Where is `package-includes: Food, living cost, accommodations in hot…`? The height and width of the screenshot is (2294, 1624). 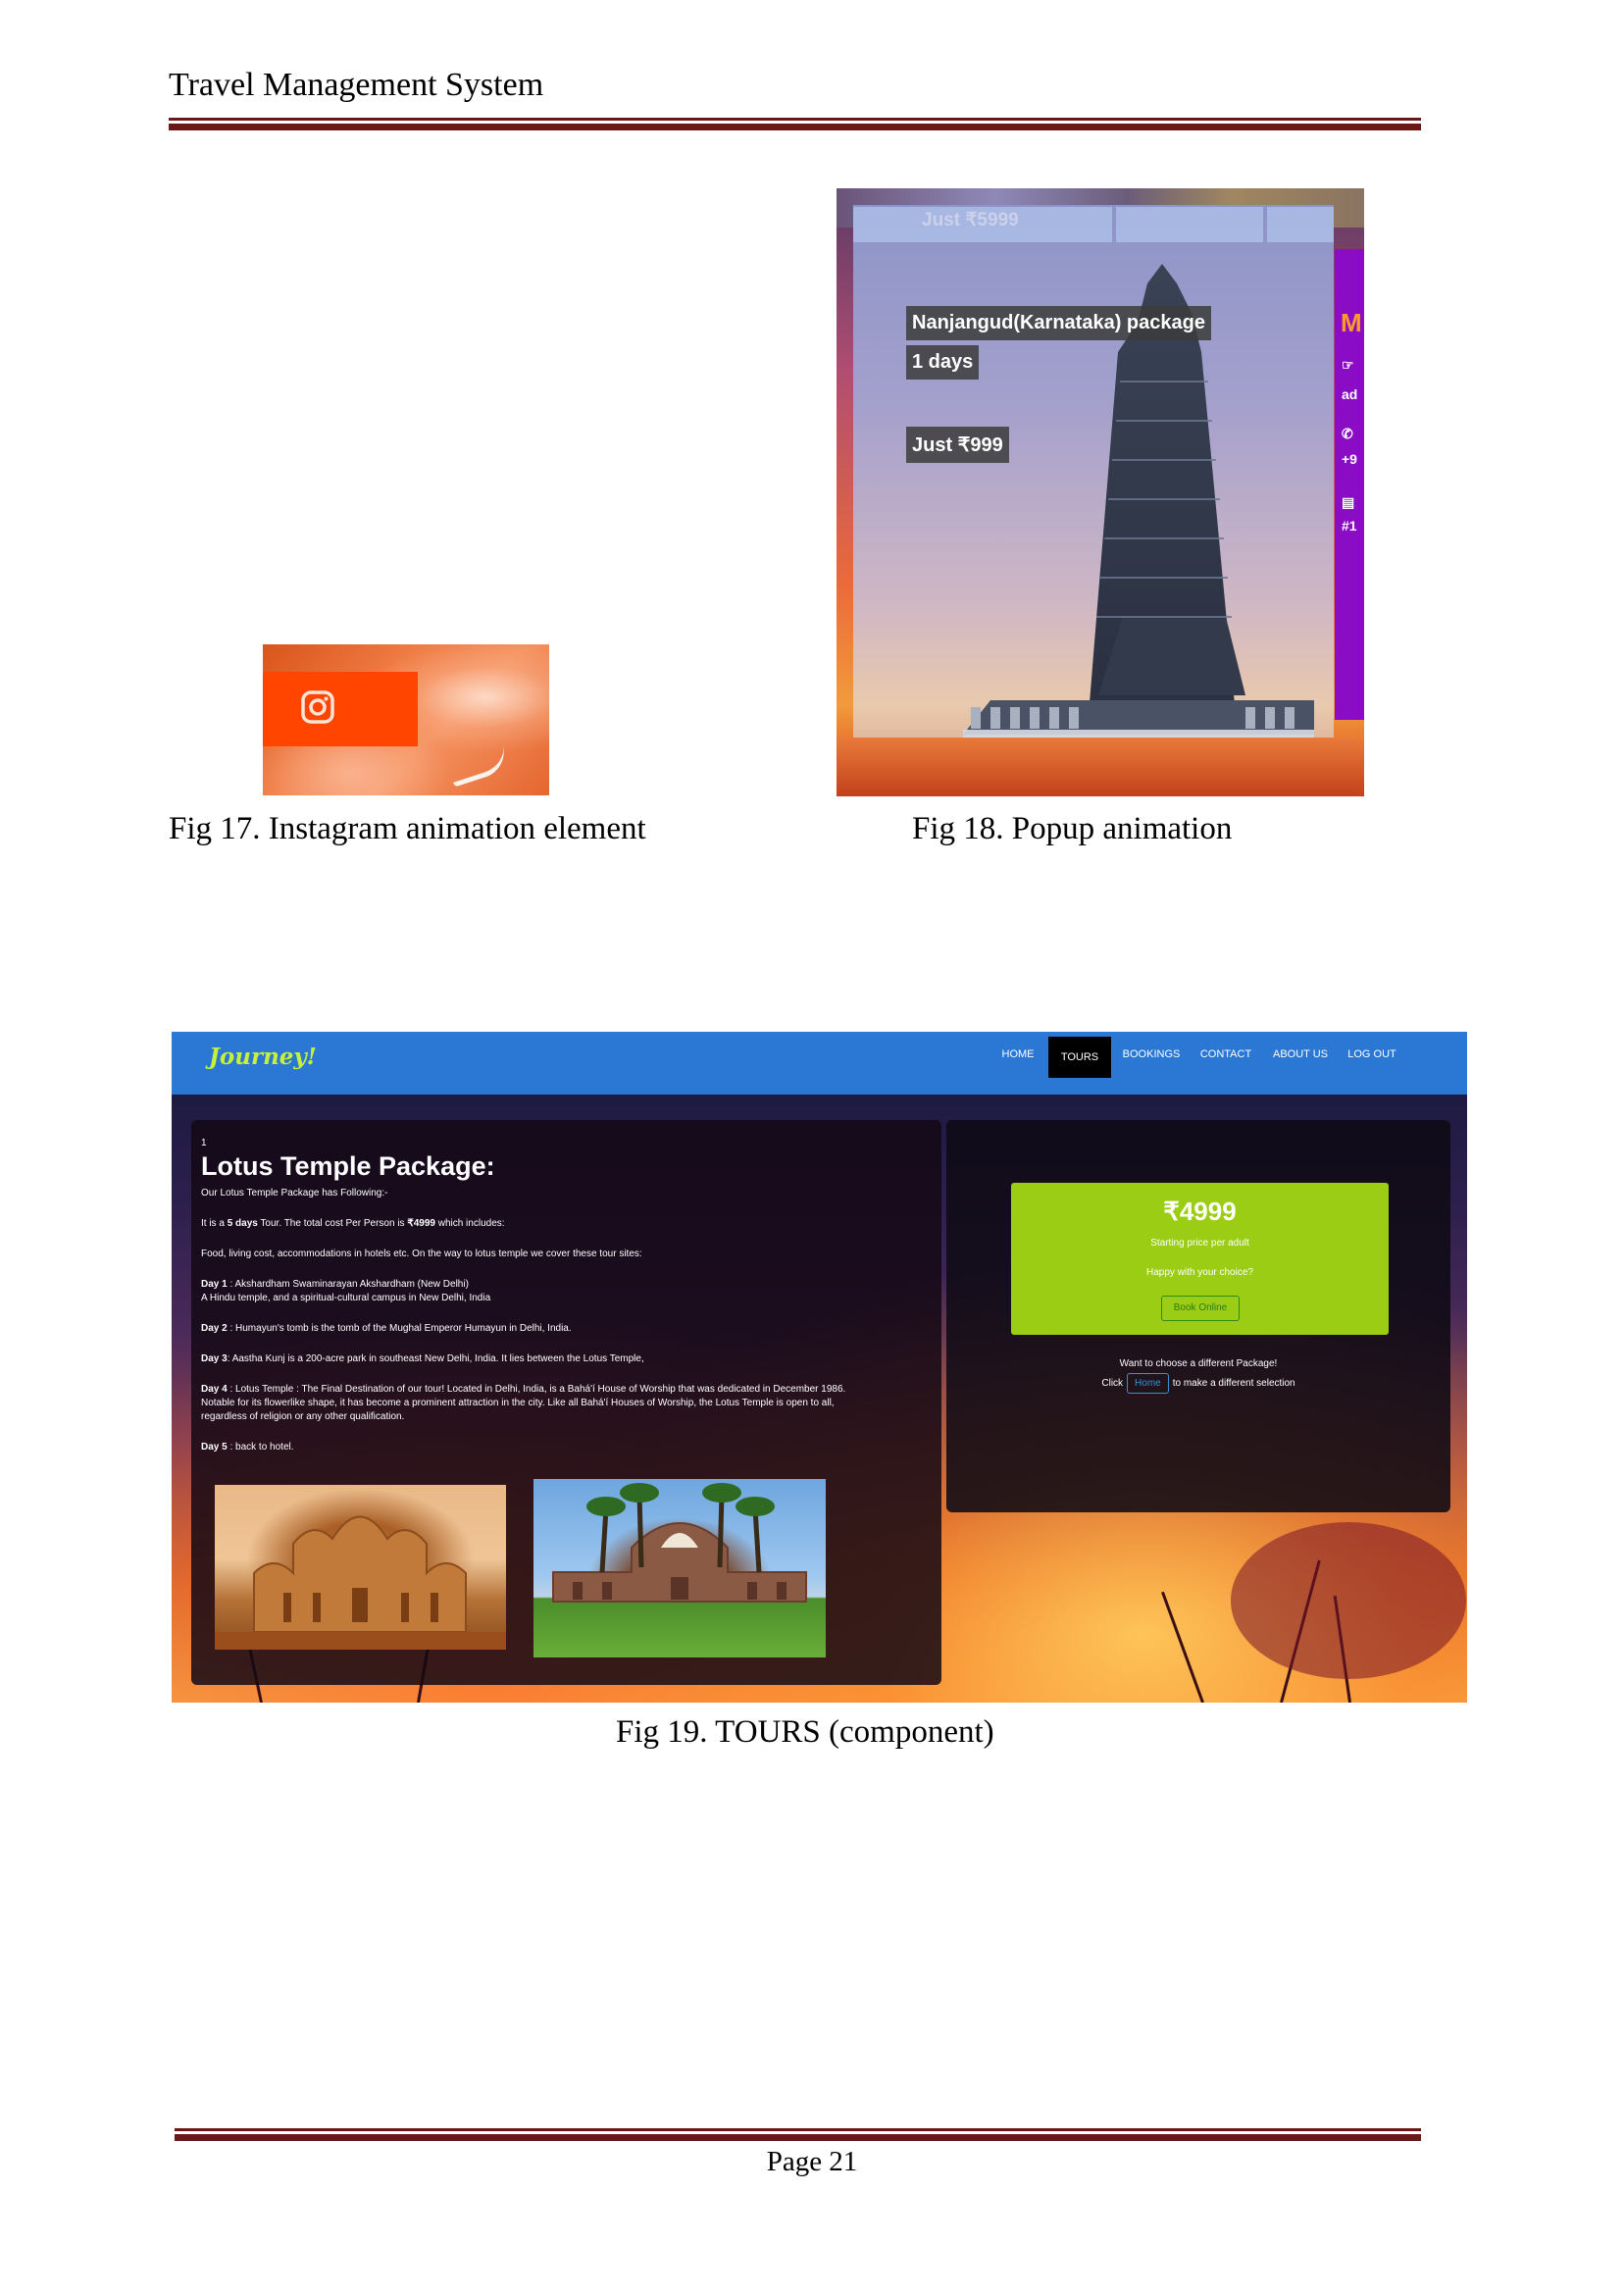 package-includes: Food, living cost, accommodations in hot… is located at coordinates (421, 1254).